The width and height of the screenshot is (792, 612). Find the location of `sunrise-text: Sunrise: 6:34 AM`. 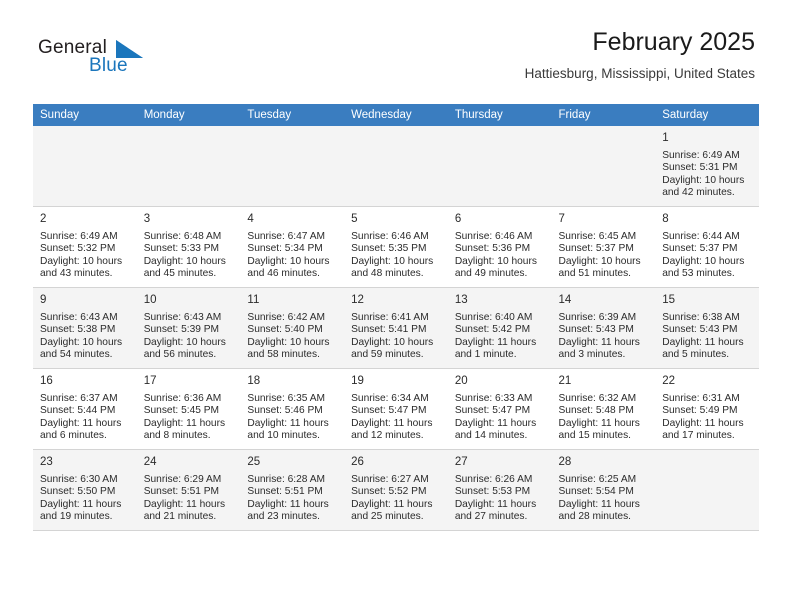

sunrise-text: Sunrise: 6:34 AM is located at coordinates (390, 398).